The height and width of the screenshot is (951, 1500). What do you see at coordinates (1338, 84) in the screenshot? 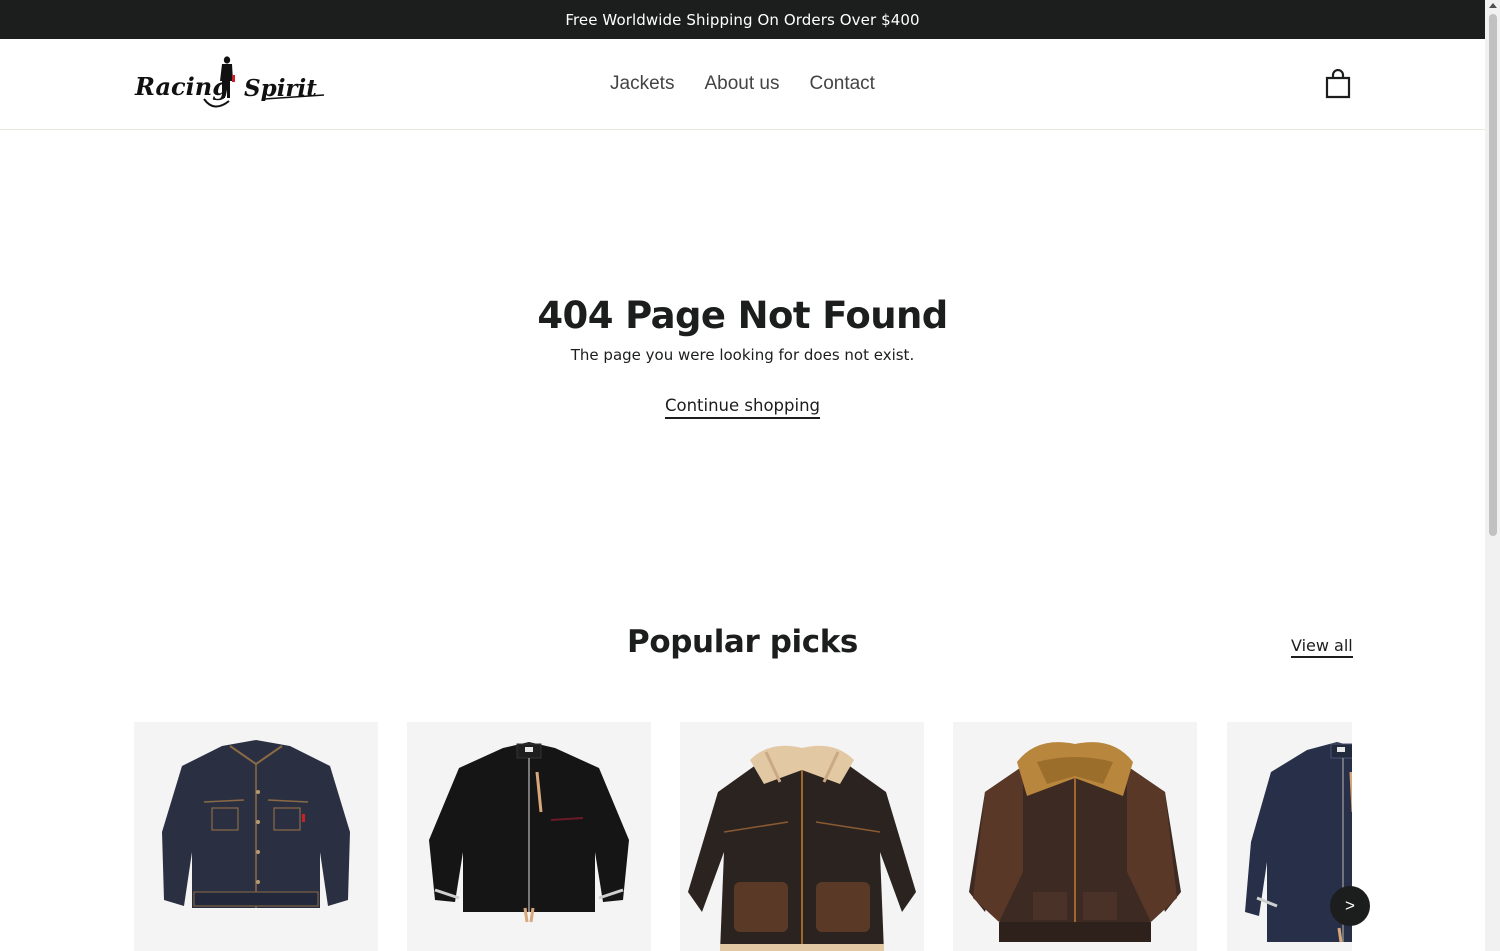
I see `shopping-bag-icon` at bounding box center [1338, 84].